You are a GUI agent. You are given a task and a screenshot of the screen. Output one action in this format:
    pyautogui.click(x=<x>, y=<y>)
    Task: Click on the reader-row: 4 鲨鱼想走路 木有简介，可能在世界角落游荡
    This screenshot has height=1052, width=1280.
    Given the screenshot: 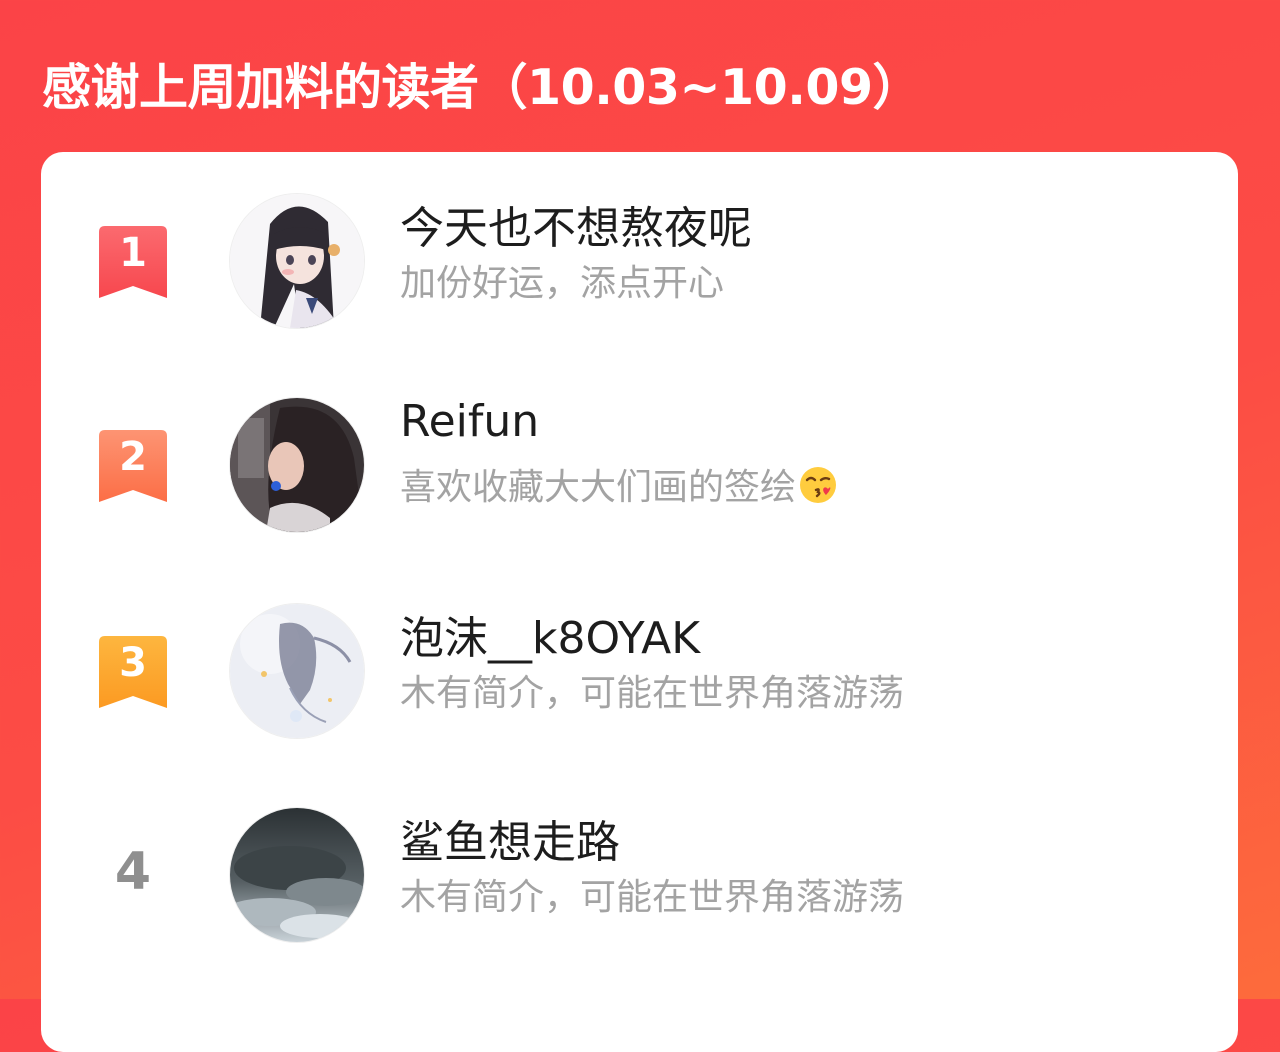 What is the action you would take?
    pyautogui.click(x=639, y=874)
    